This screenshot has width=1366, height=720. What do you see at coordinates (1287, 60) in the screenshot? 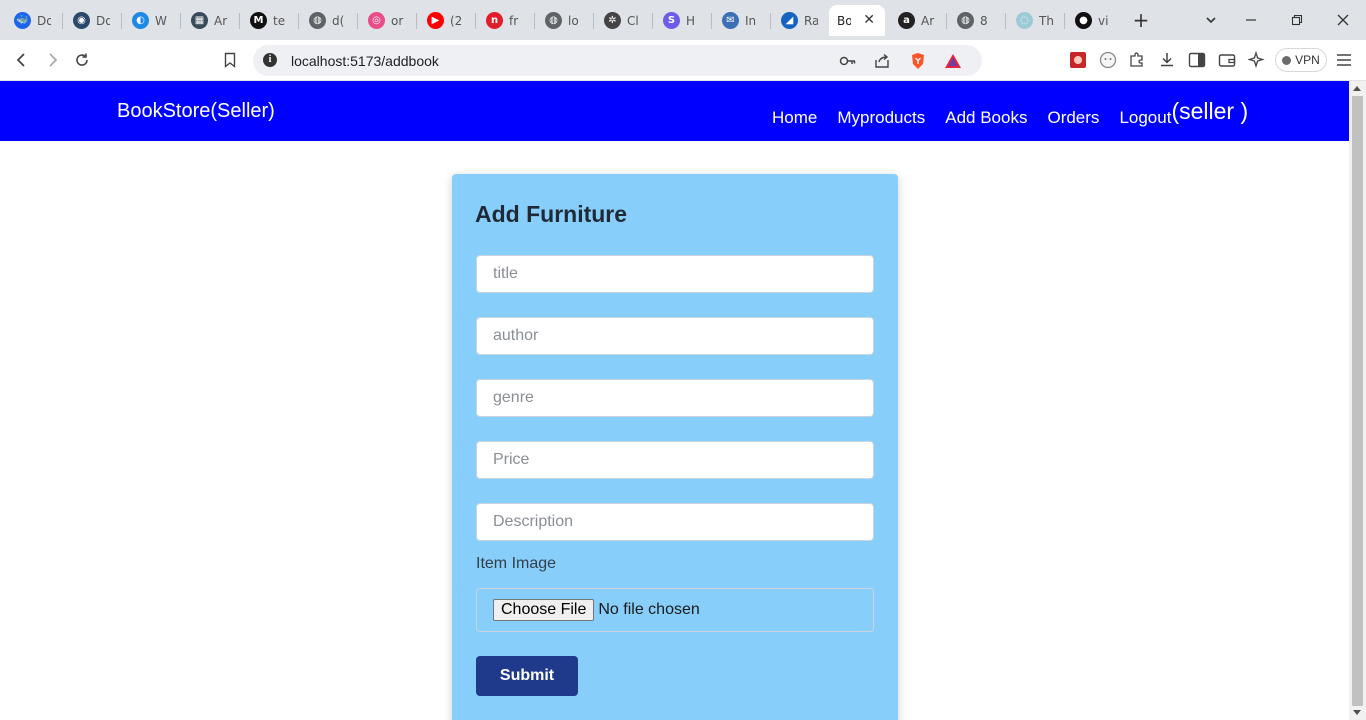
I see `vpn-status-dot` at bounding box center [1287, 60].